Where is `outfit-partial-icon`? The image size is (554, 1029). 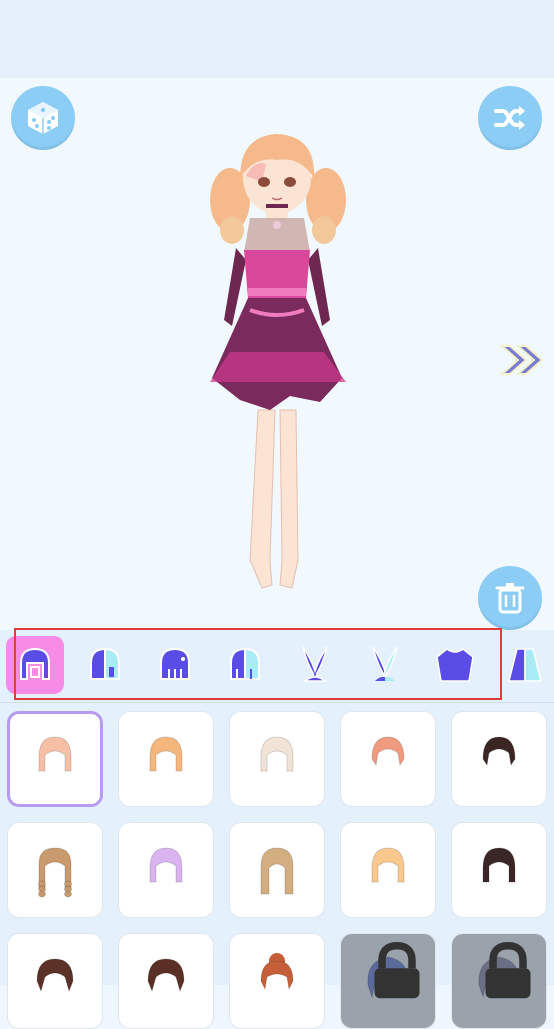
outfit-partial-icon is located at coordinates (525, 665).